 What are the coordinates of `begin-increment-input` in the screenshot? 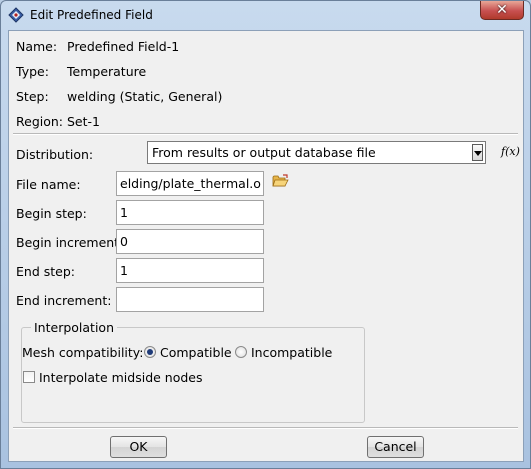 It's located at (190, 241).